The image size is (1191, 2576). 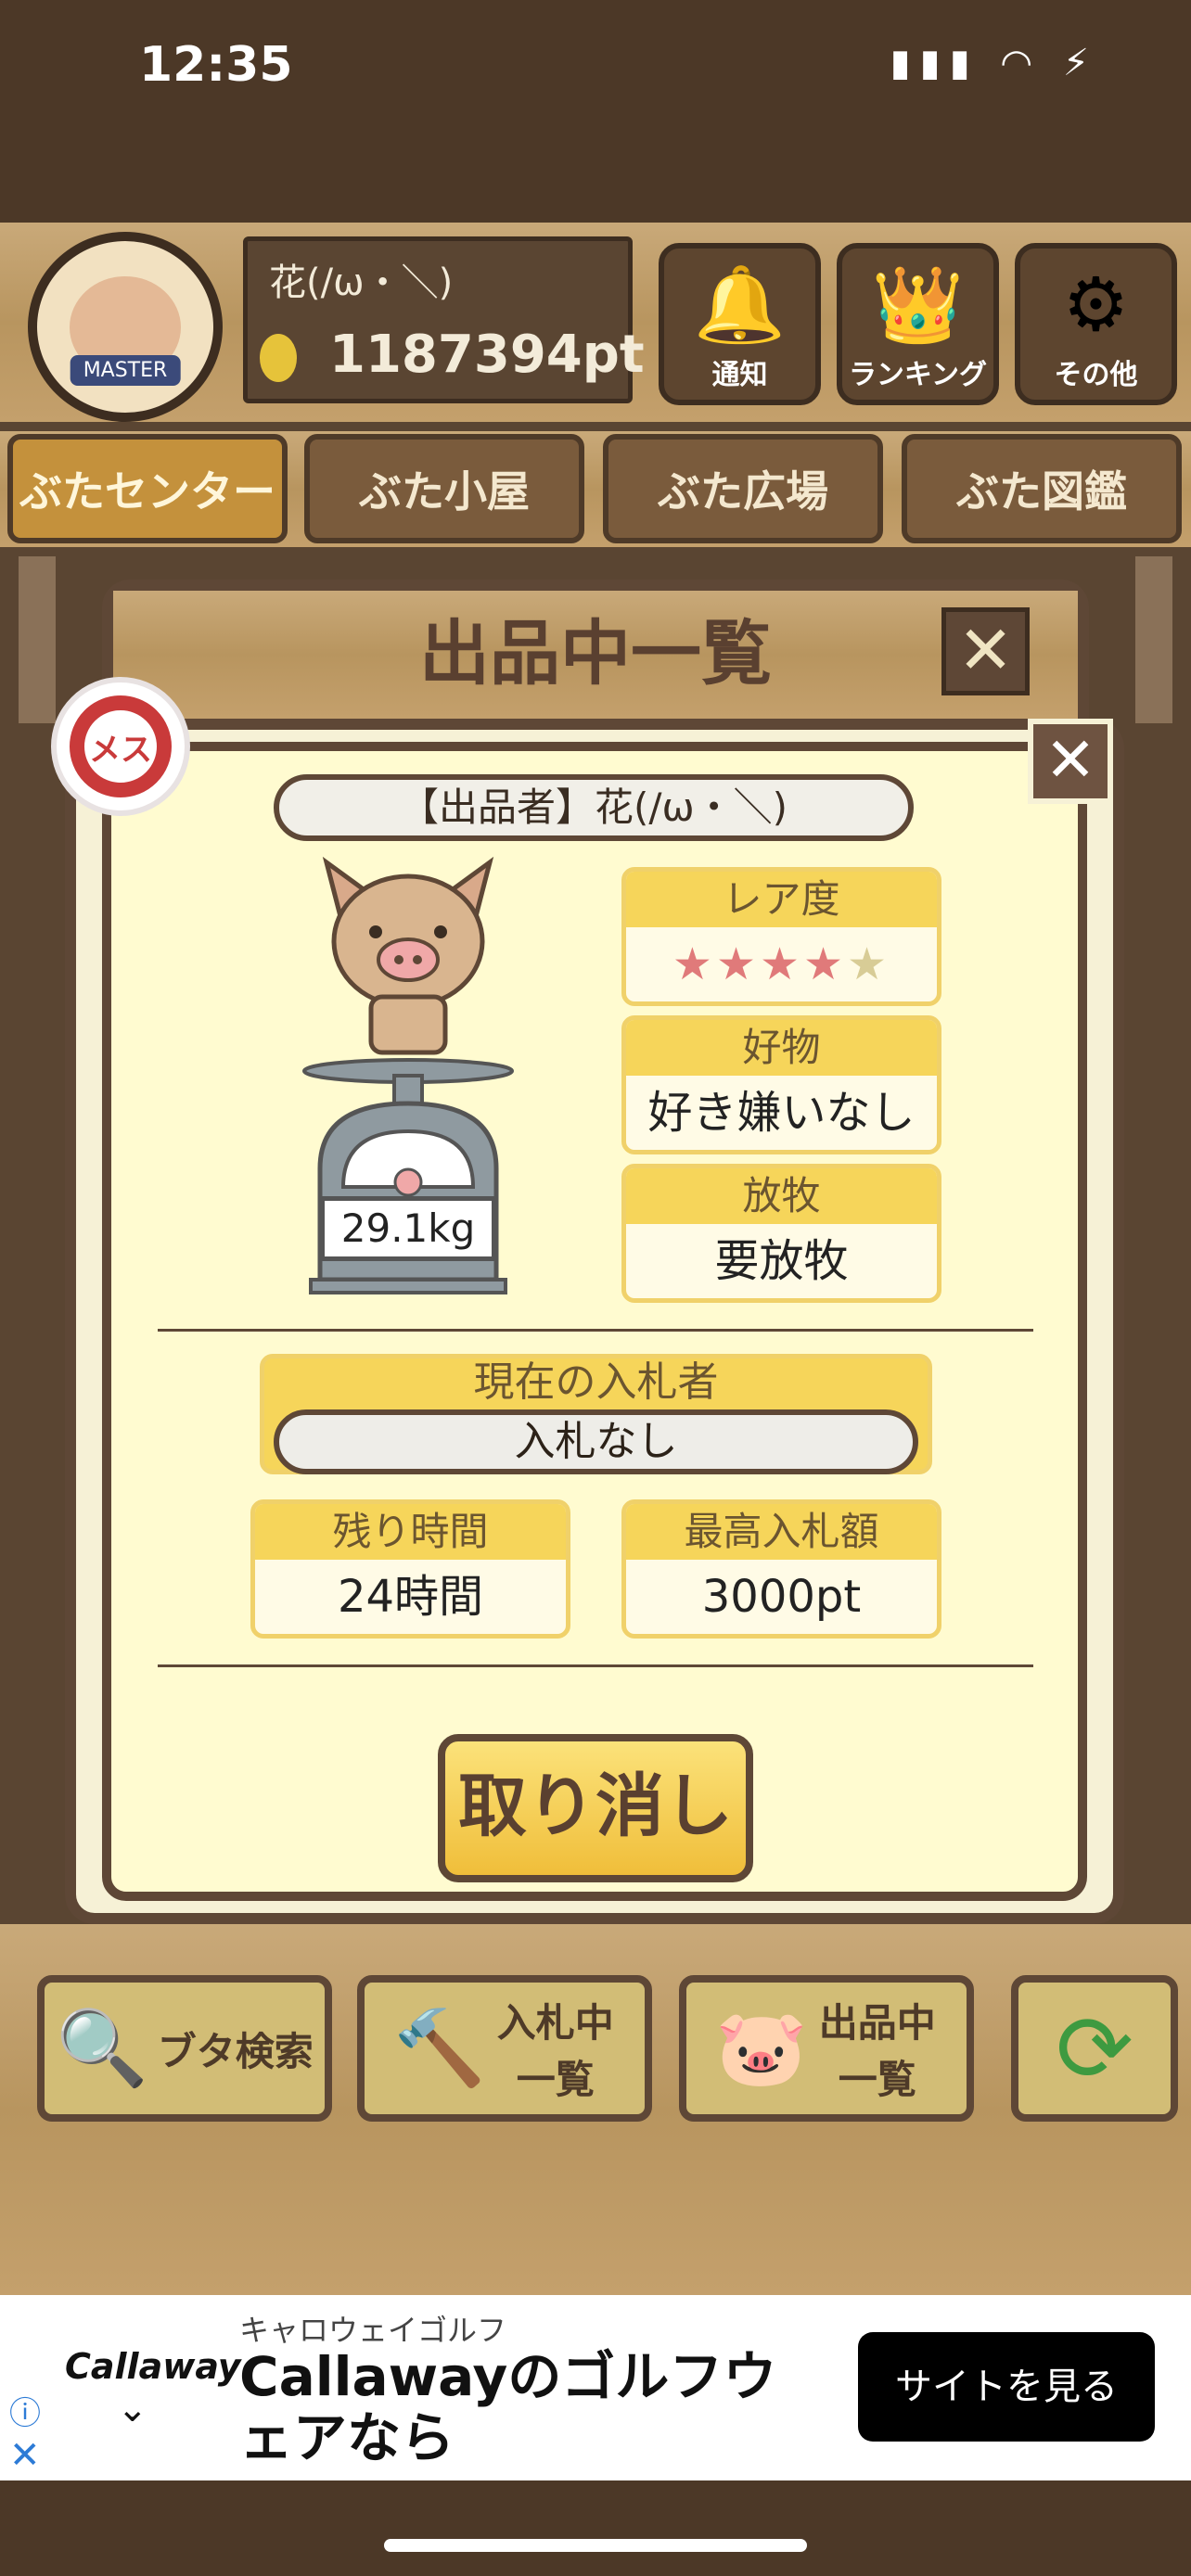 What do you see at coordinates (781, 900) in the screenshot?
I see `rarity-label: レア度` at bounding box center [781, 900].